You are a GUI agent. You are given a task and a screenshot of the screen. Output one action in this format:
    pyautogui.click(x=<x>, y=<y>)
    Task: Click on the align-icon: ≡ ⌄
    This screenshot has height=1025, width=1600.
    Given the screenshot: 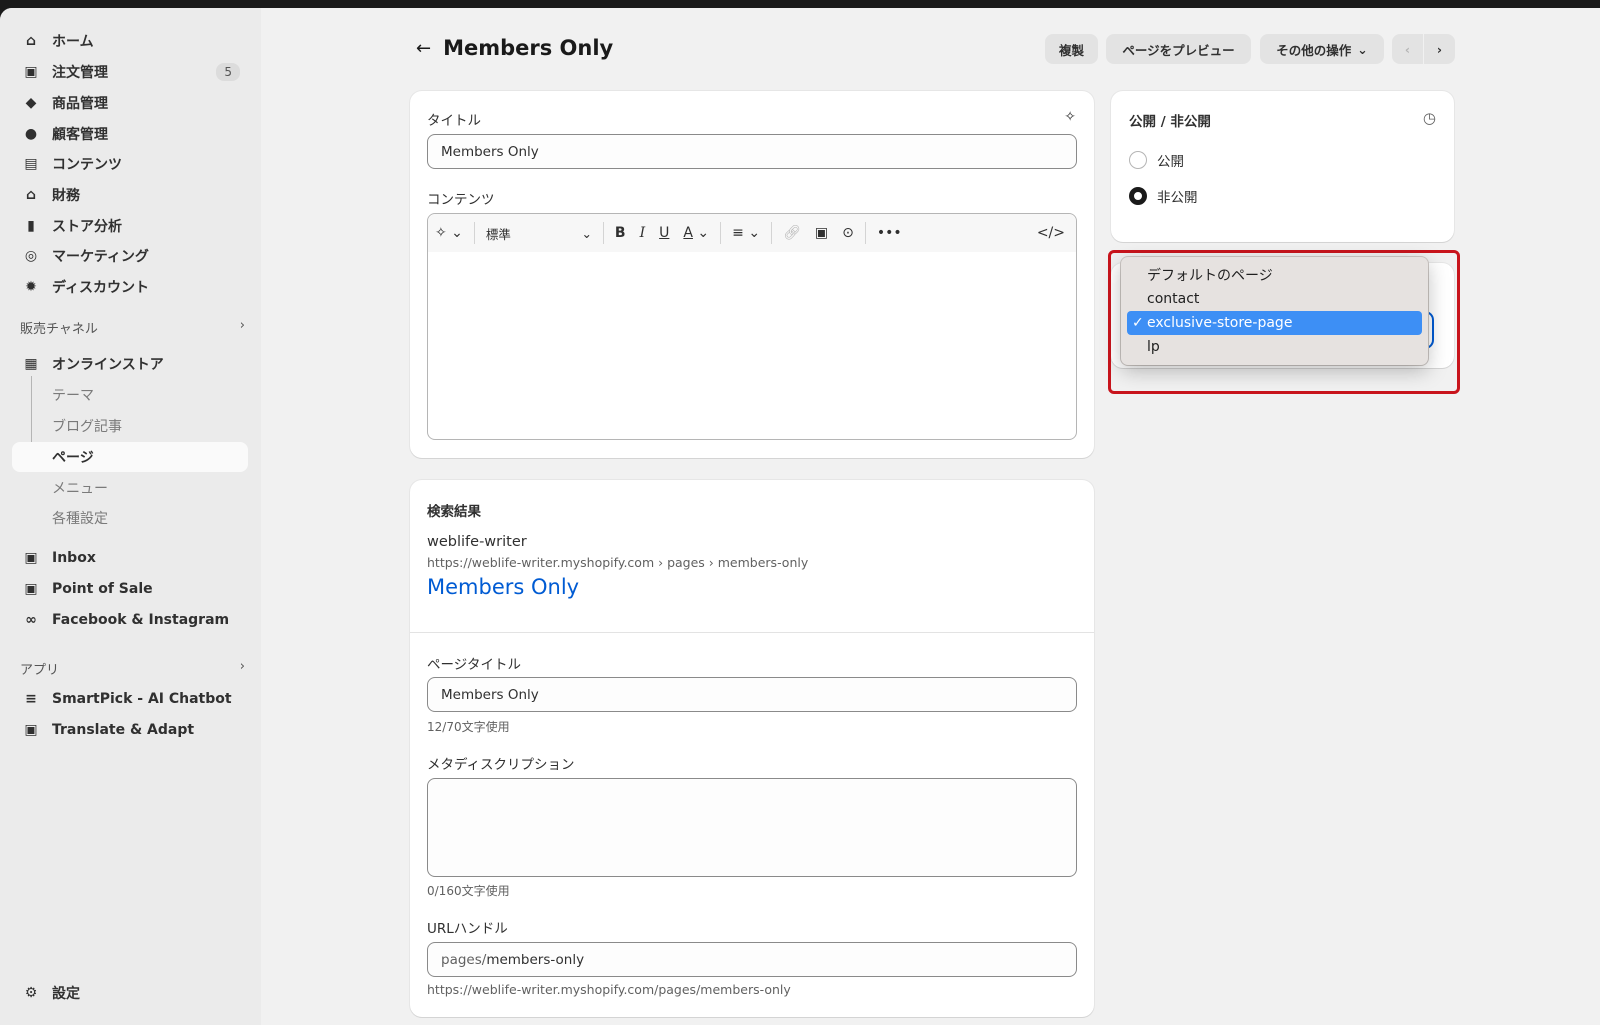 What is the action you would take?
    pyautogui.click(x=746, y=233)
    